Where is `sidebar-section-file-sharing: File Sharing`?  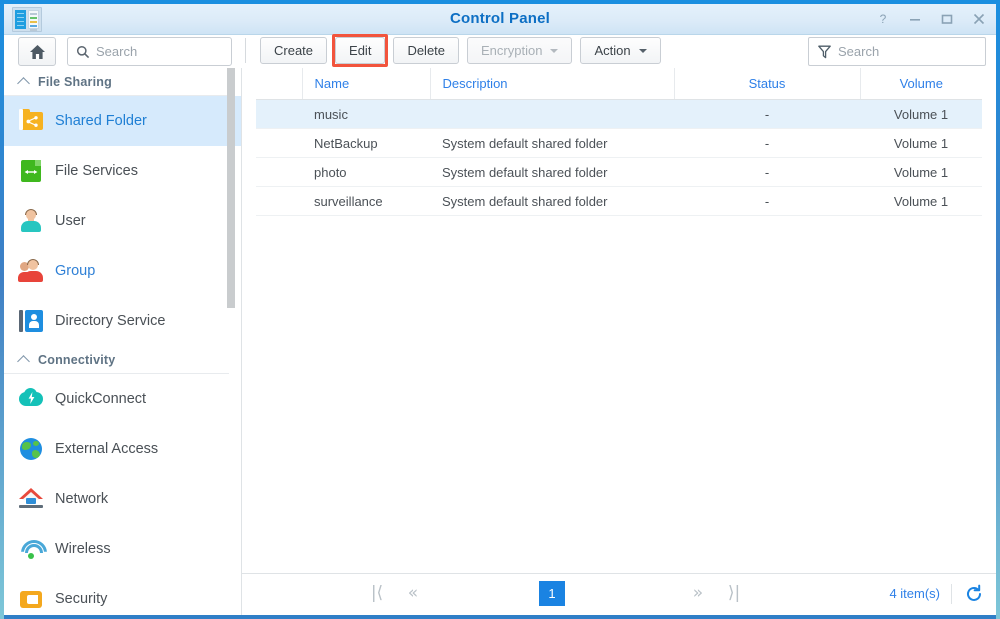 sidebar-section-file-sharing: File Sharing is located at coordinates (116, 82).